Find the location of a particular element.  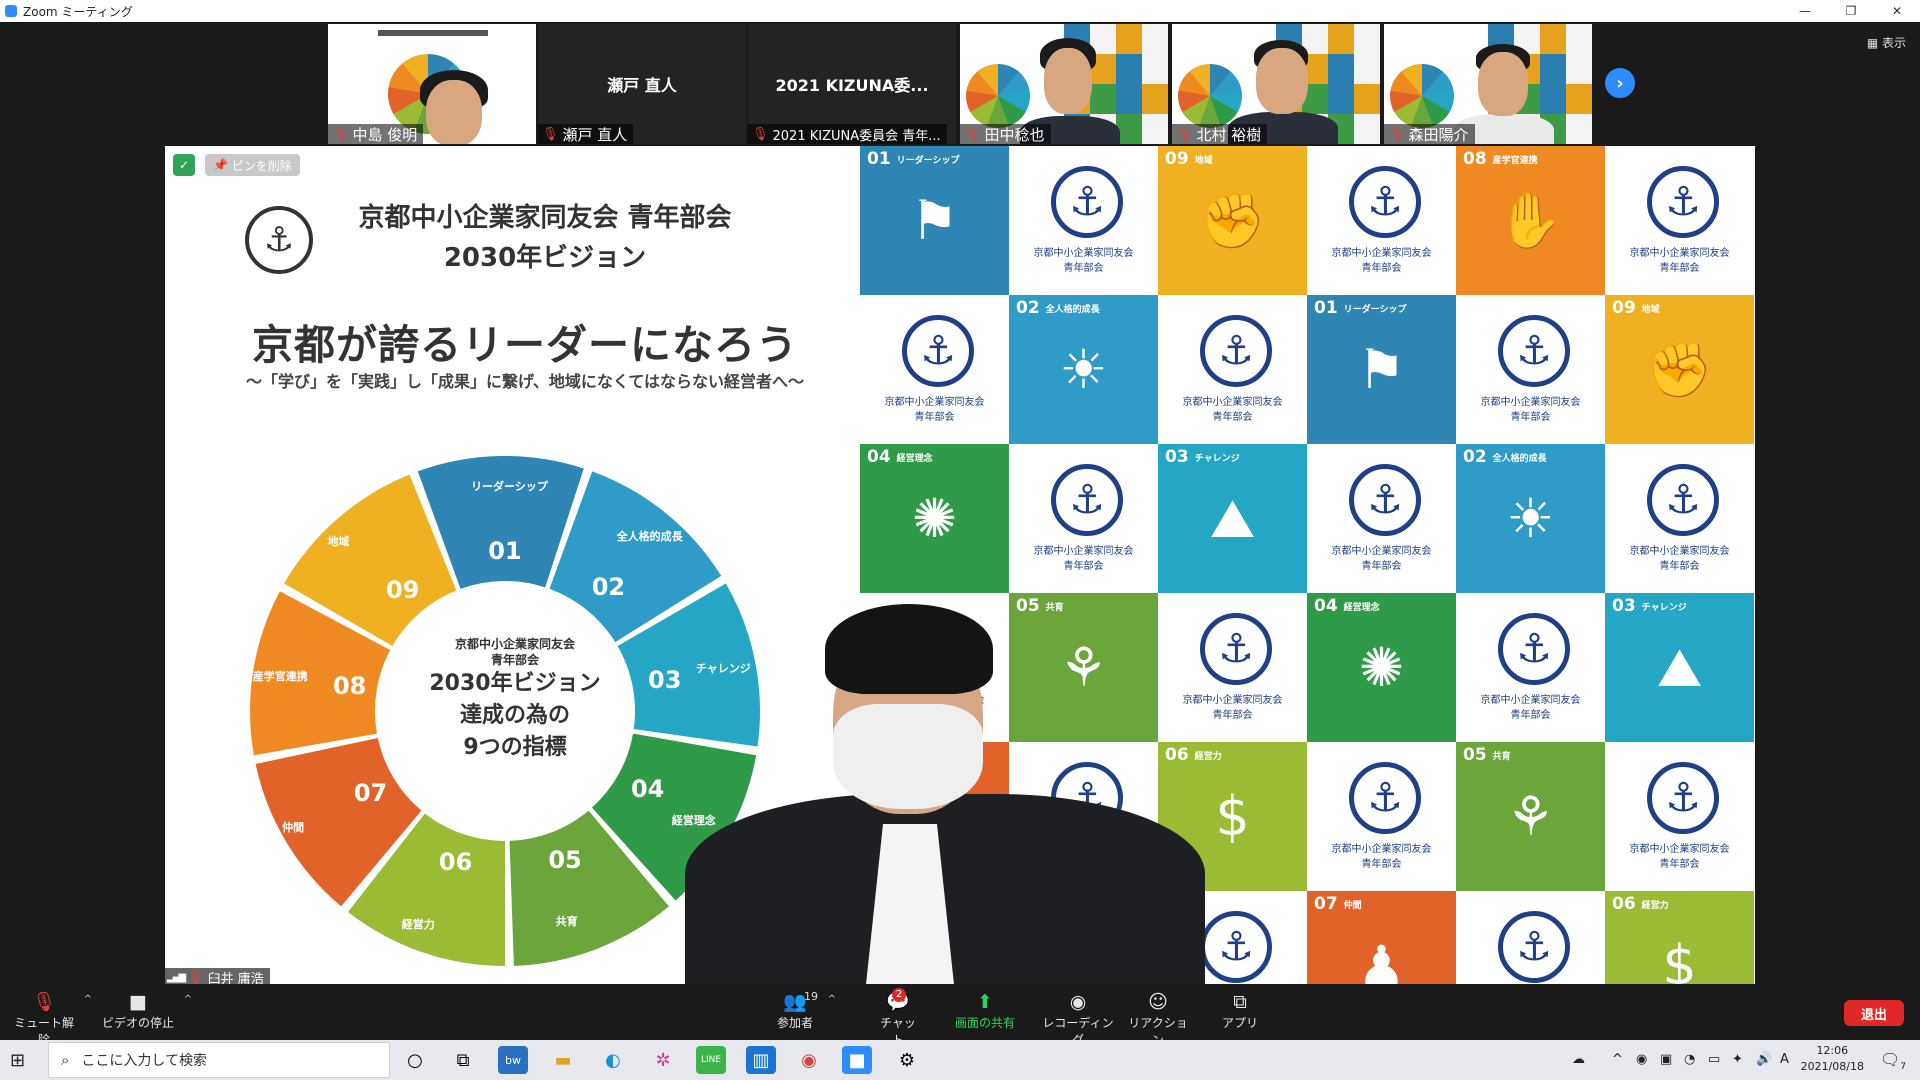

tray-icon: ◔ is located at coordinates (1689, 1059).